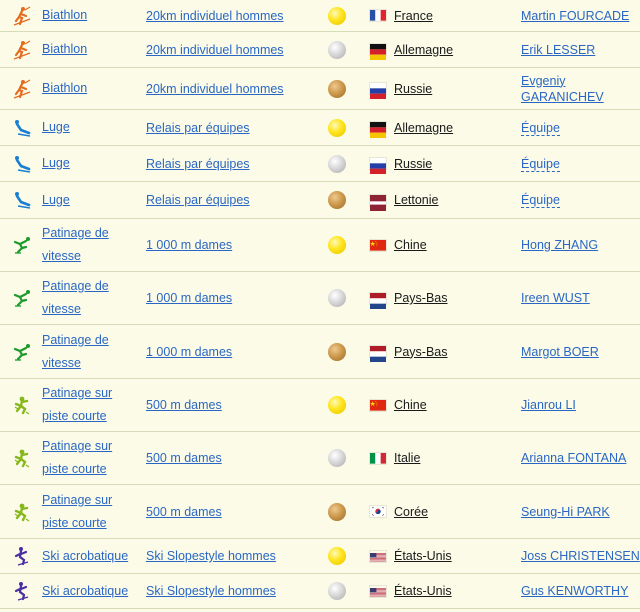 Image resolution: width=640 pixels, height=612 pixels. I want to click on result-row: Luge Relais par équipes Russie Équipe, so click(320, 164).